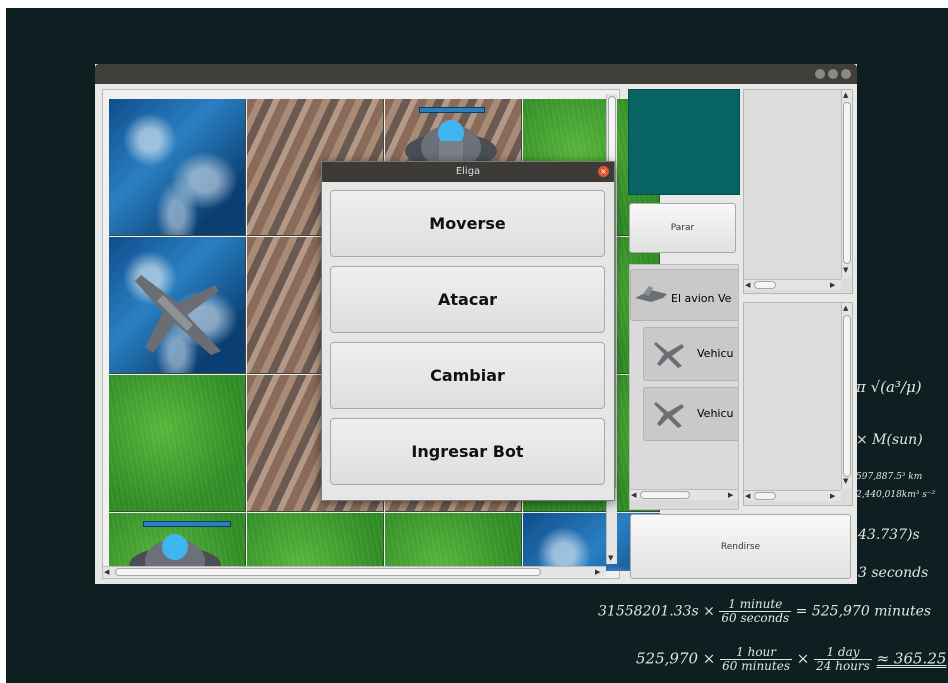 The image size is (948, 683). I want to click on chalk-fraction-num: 1 day, so click(843, 653).